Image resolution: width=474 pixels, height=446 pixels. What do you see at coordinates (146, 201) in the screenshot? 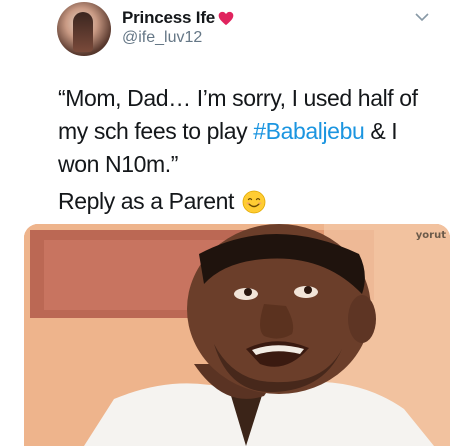
I see `reply-prompt-text: Reply as a Parent` at bounding box center [146, 201].